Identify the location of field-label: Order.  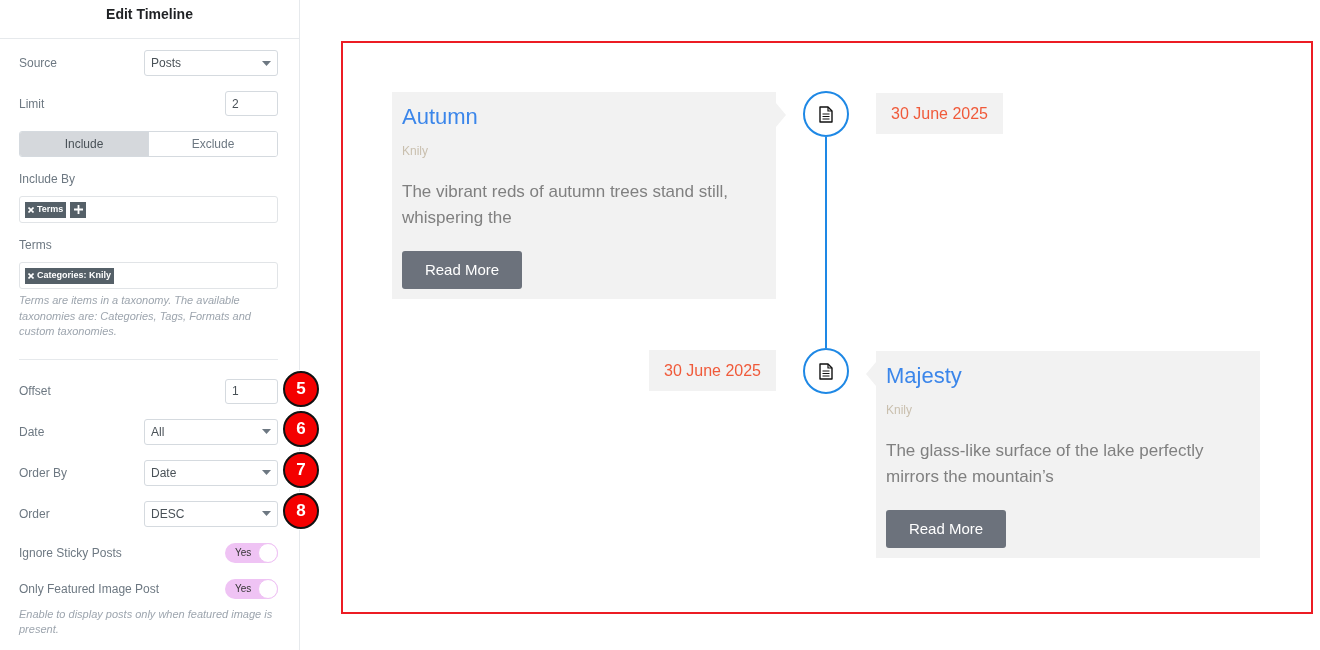
(34, 513).